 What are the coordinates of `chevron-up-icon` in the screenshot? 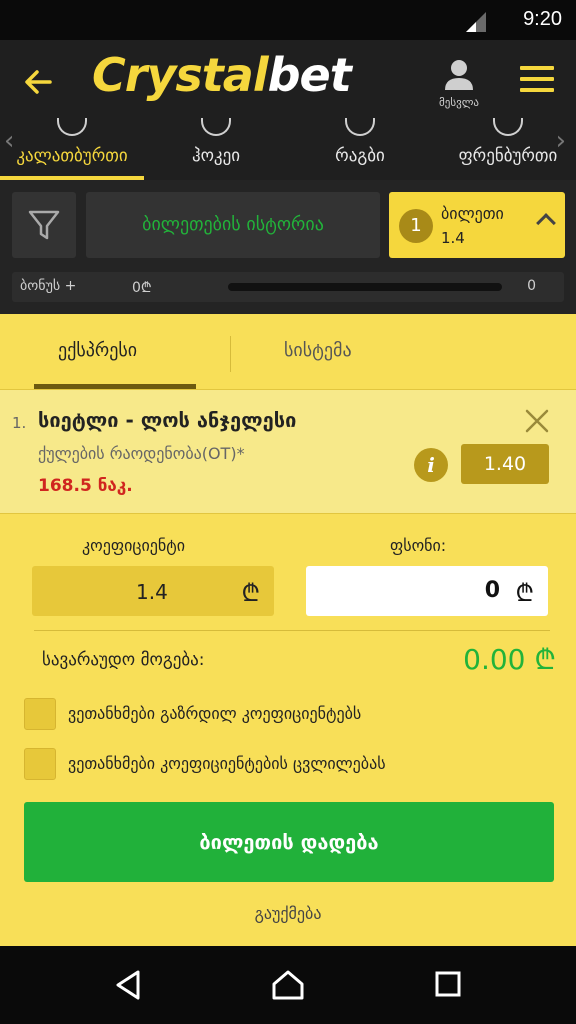 It's located at (546, 223).